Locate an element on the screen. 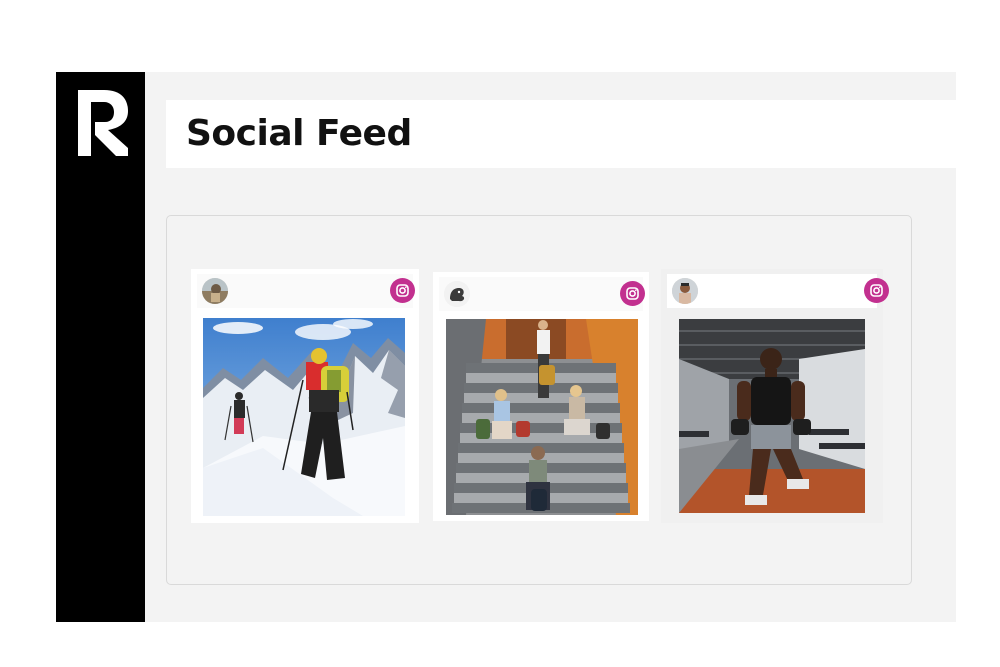  brand-logo-icon is located at coordinates (103, 123).